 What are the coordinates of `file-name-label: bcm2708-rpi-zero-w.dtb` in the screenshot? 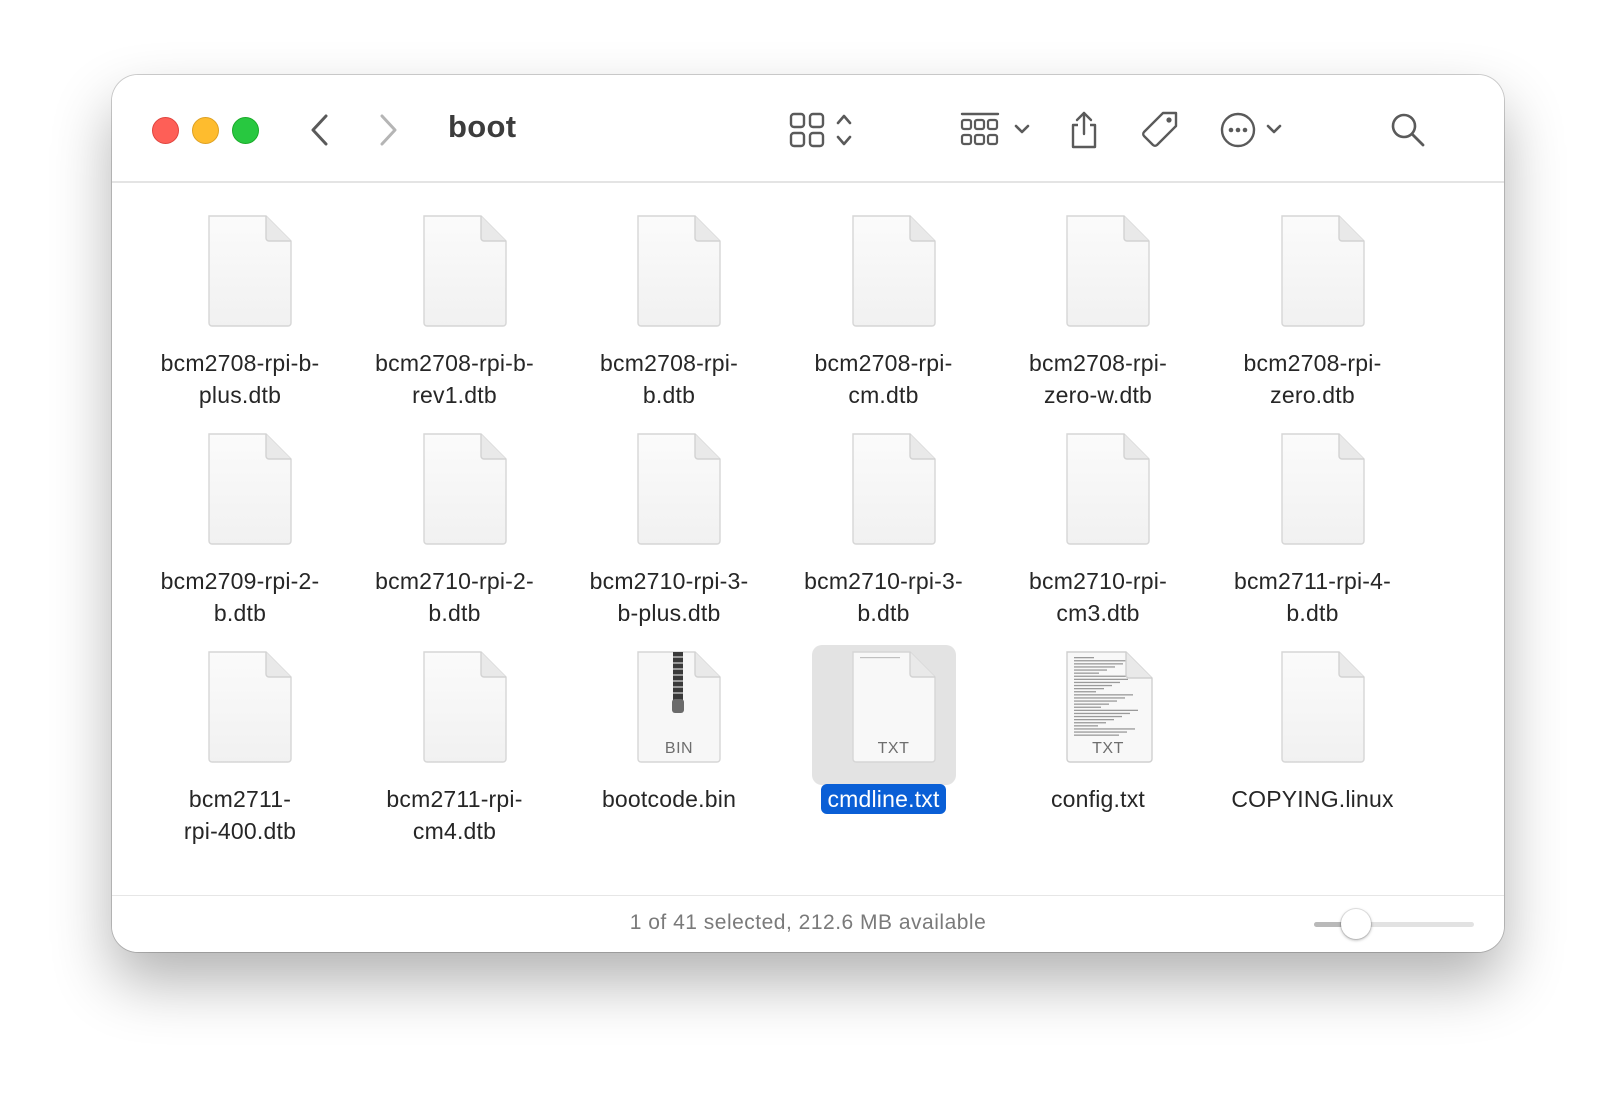 It's located at (1098, 379).